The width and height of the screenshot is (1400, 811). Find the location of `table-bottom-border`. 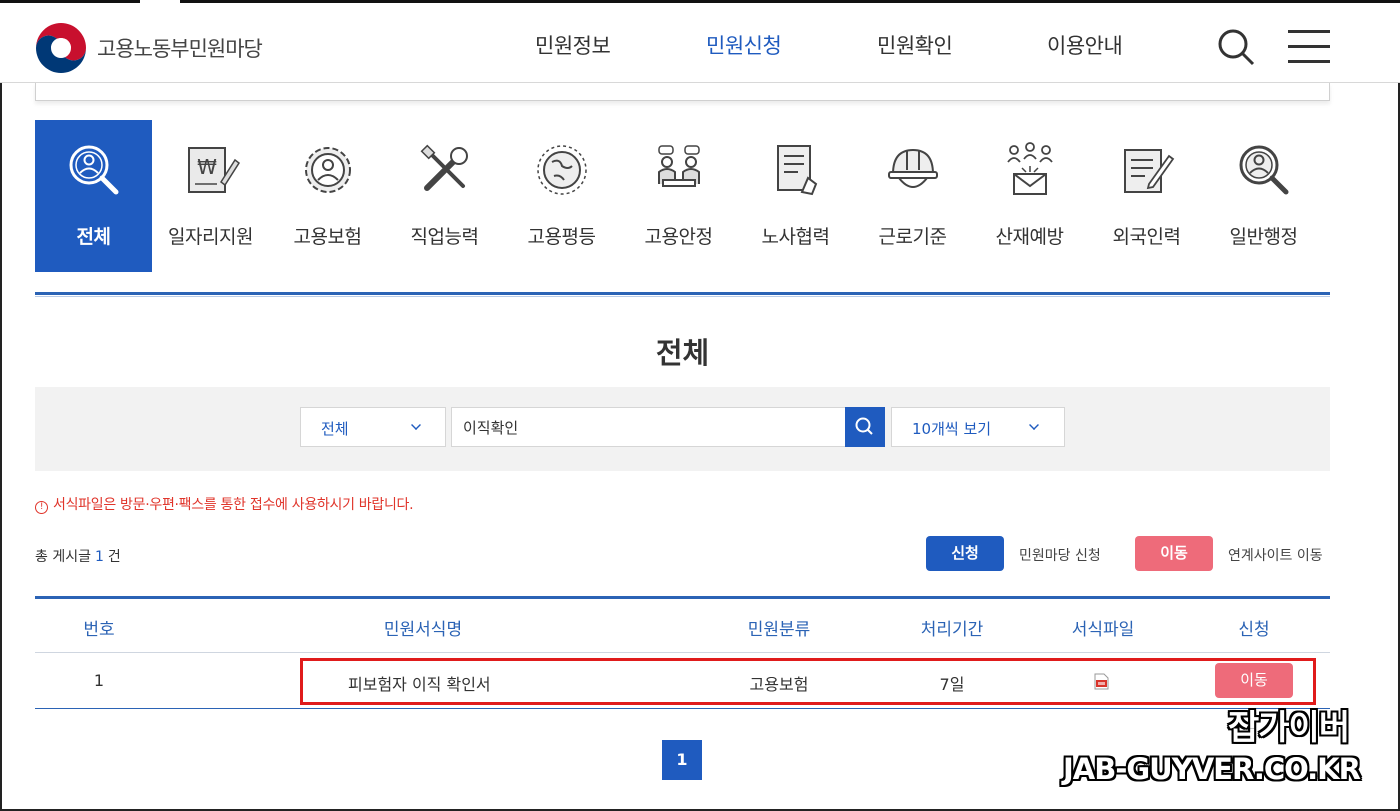

table-bottom-border is located at coordinates (682, 708).